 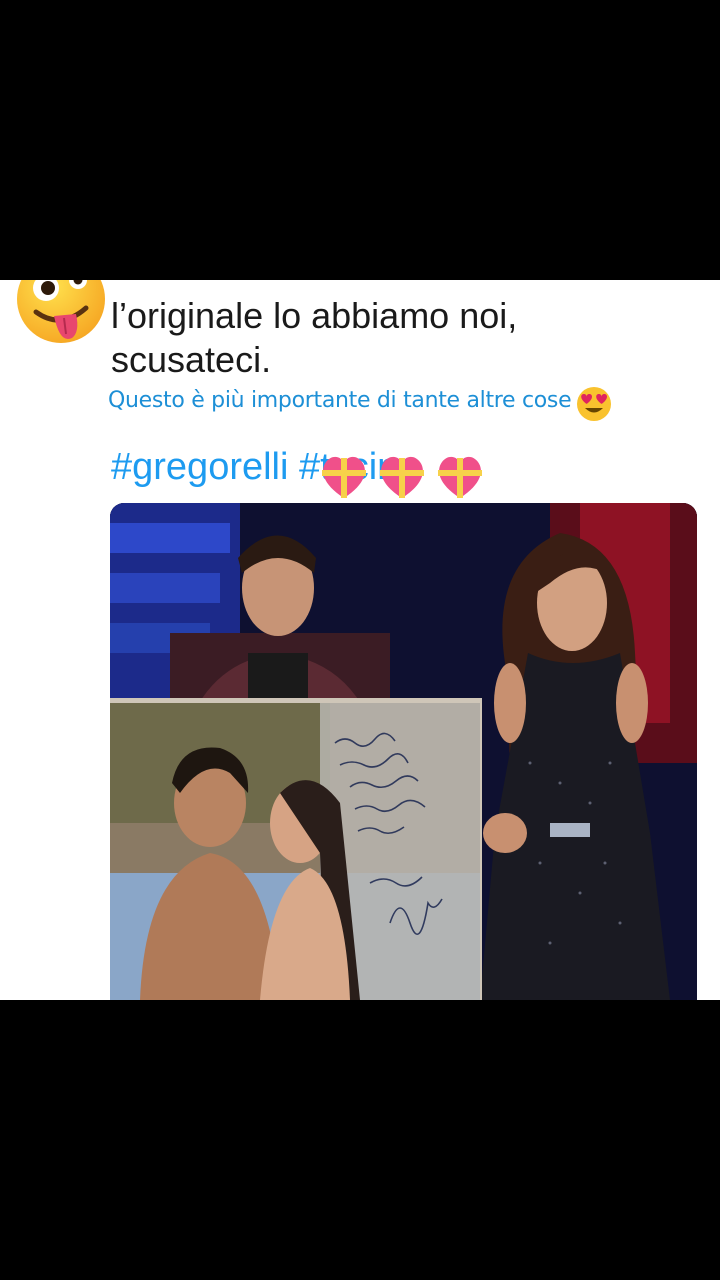 I want to click on zany-face-icon, so click(x=61, y=311).